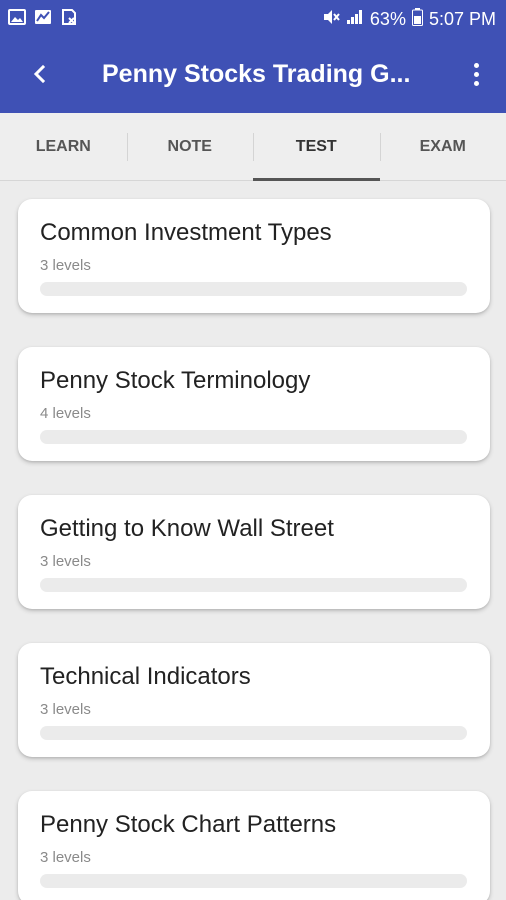 This screenshot has height=900, width=506. I want to click on card-title: Penny Stock Terminology, so click(175, 380).